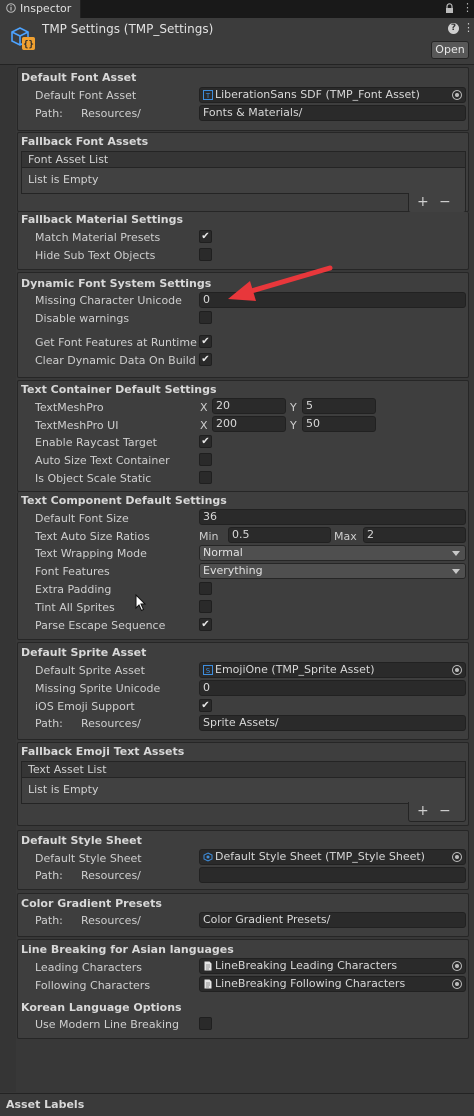 The height and width of the screenshot is (1116, 474). Describe the element at coordinates (101, 1007) in the screenshot. I see `section-heading: Korean Language Options` at that location.